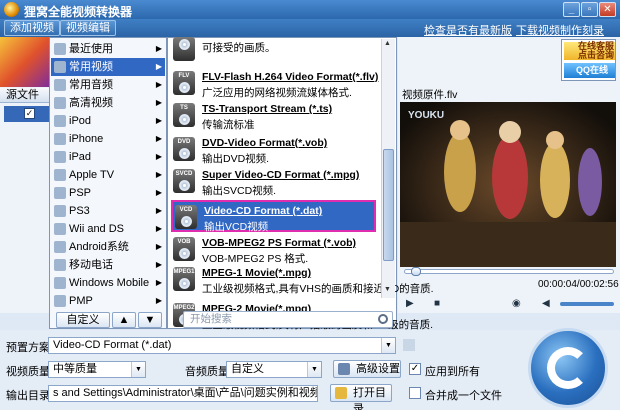 This screenshot has height=410, width=620. I want to click on music-icon, so click(60, 85).